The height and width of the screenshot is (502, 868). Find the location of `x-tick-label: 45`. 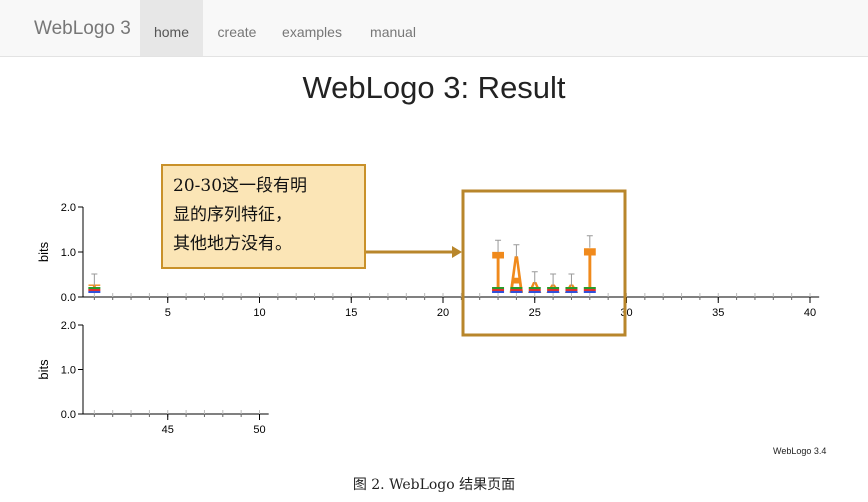

x-tick-label: 45 is located at coordinates (168, 430).